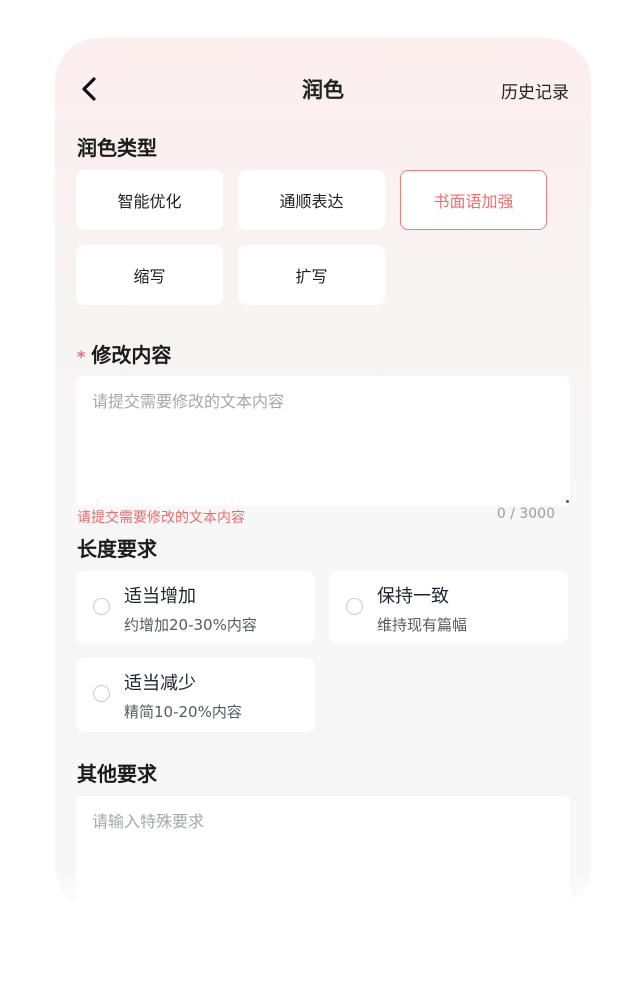  Describe the element at coordinates (131, 355) in the screenshot. I see `content-label-text: 修改内容` at that location.